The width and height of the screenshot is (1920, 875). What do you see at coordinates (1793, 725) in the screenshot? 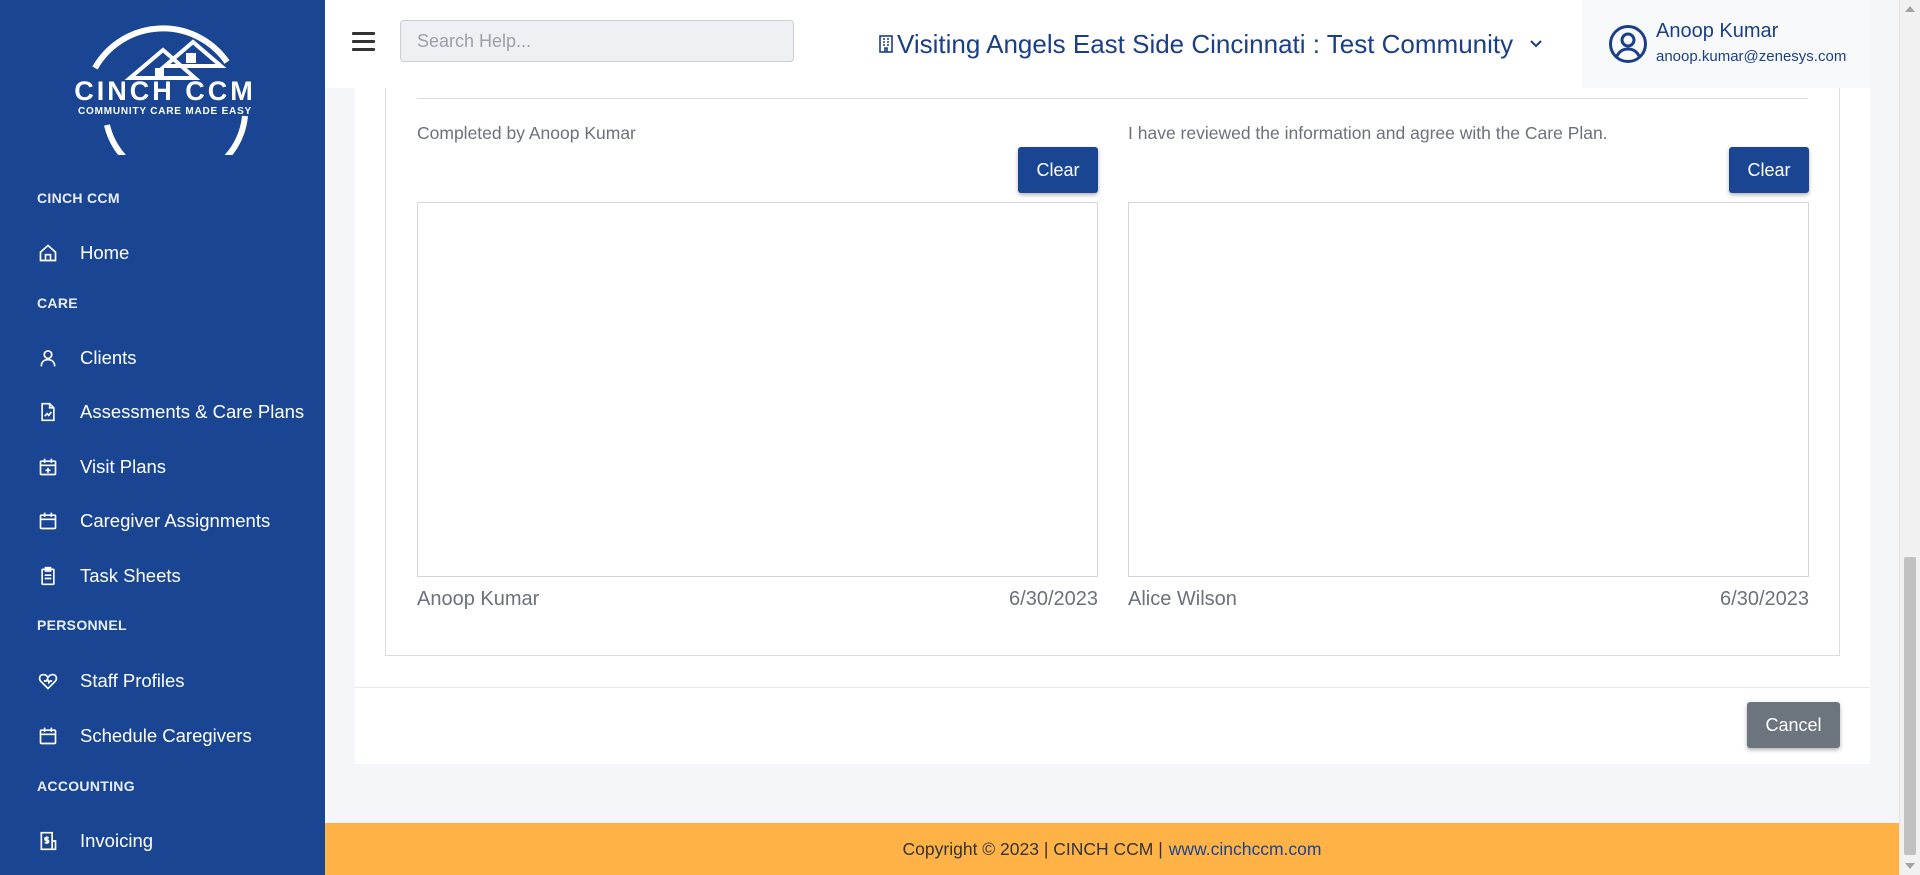
I see `cancel-button: Cancel` at bounding box center [1793, 725].